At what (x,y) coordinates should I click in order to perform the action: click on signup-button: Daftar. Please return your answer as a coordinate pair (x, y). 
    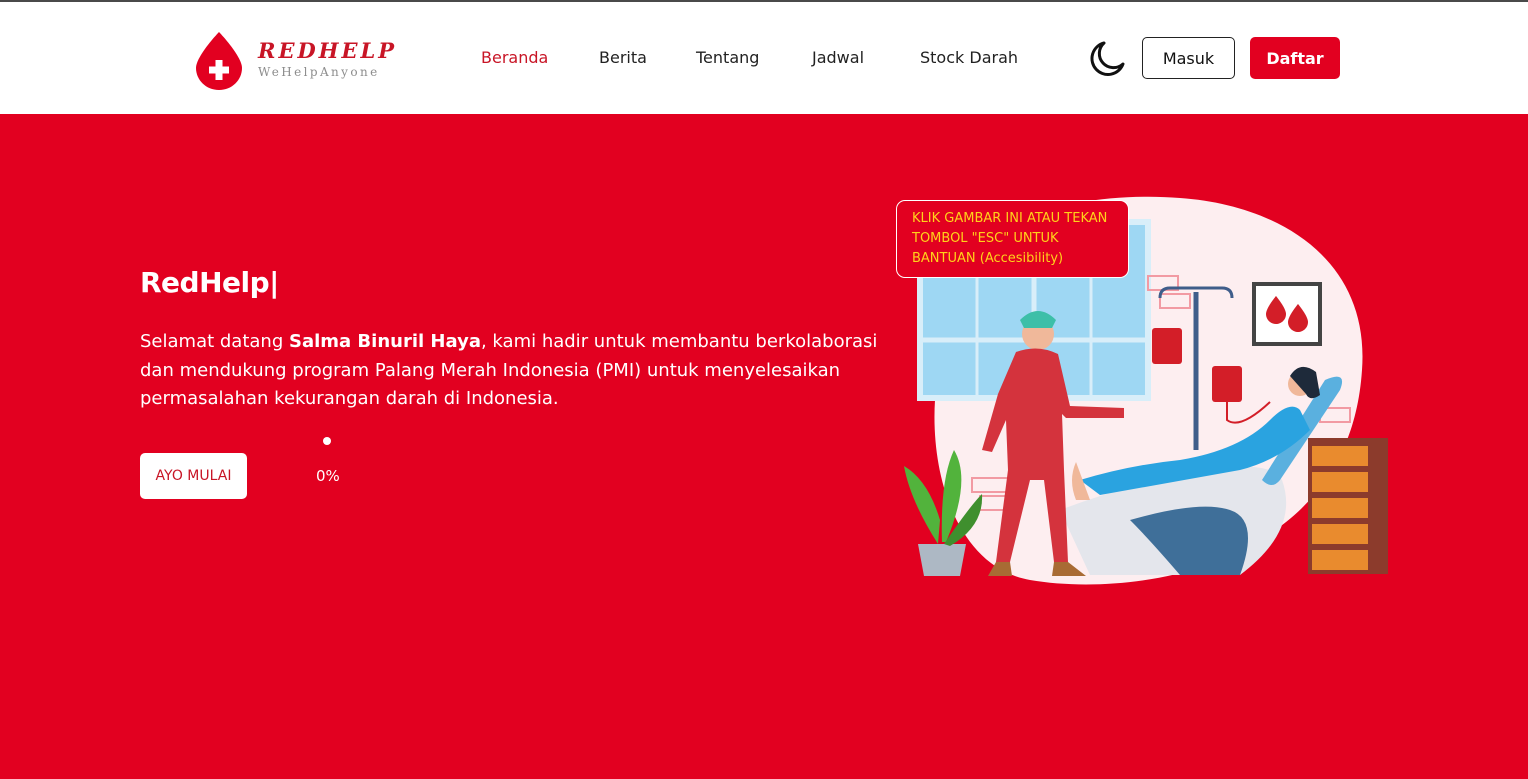
    Looking at the image, I should click on (1295, 58).